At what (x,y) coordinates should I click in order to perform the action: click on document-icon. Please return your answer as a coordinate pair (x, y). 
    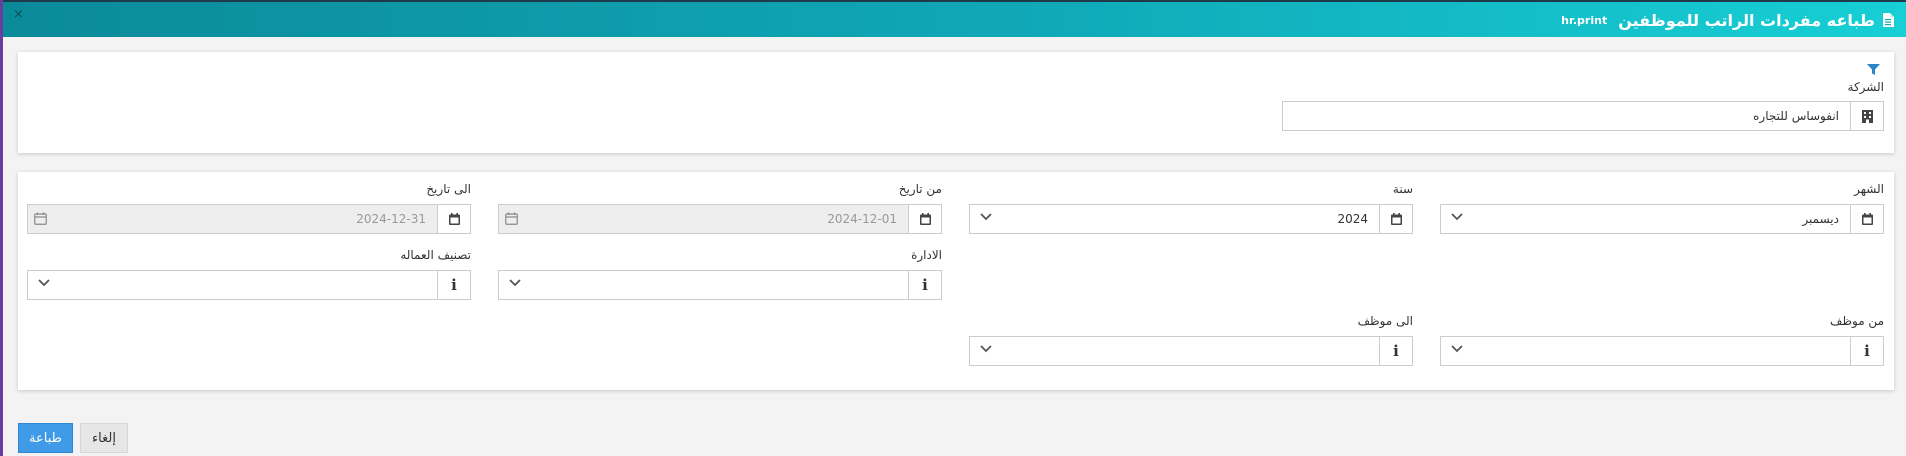
    Looking at the image, I should click on (1888, 20).